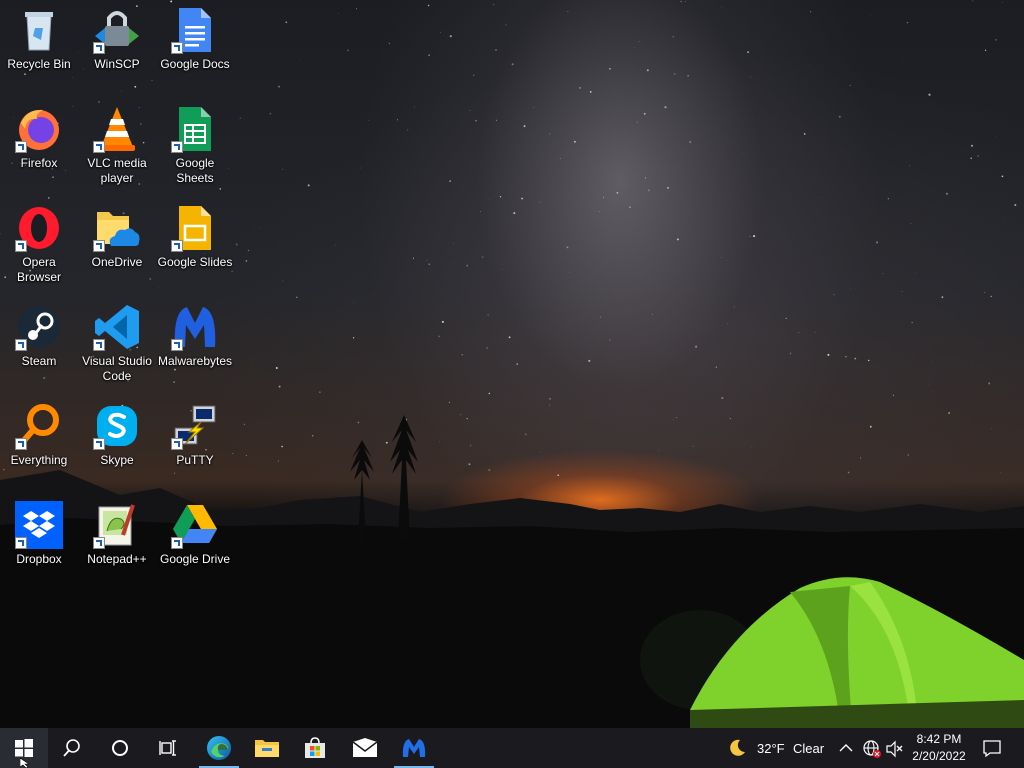  What do you see at coordinates (117, 525) in the screenshot?
I see `notepadpp-icon` at bounding box center [117, 525].